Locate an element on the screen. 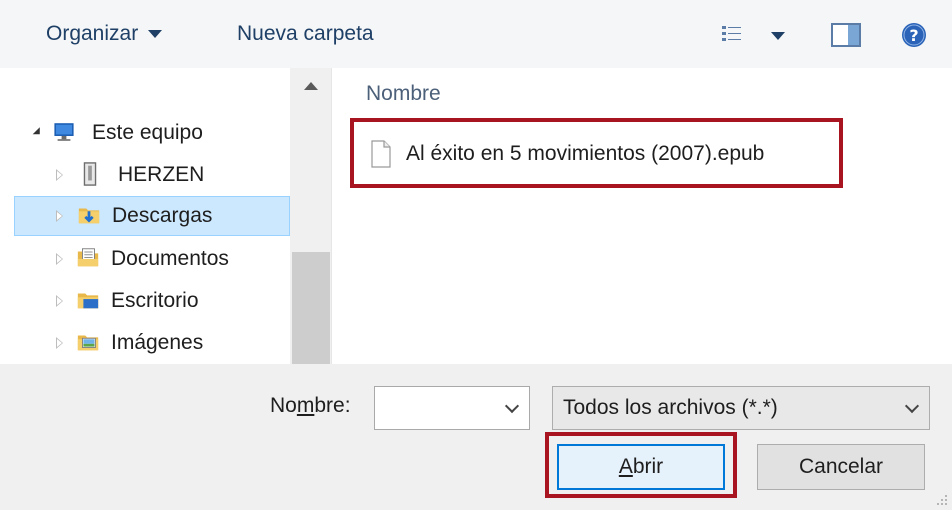 The width and height of the screenshot is (952, 510). help-icon: ? is located at coordinates (914, 35).